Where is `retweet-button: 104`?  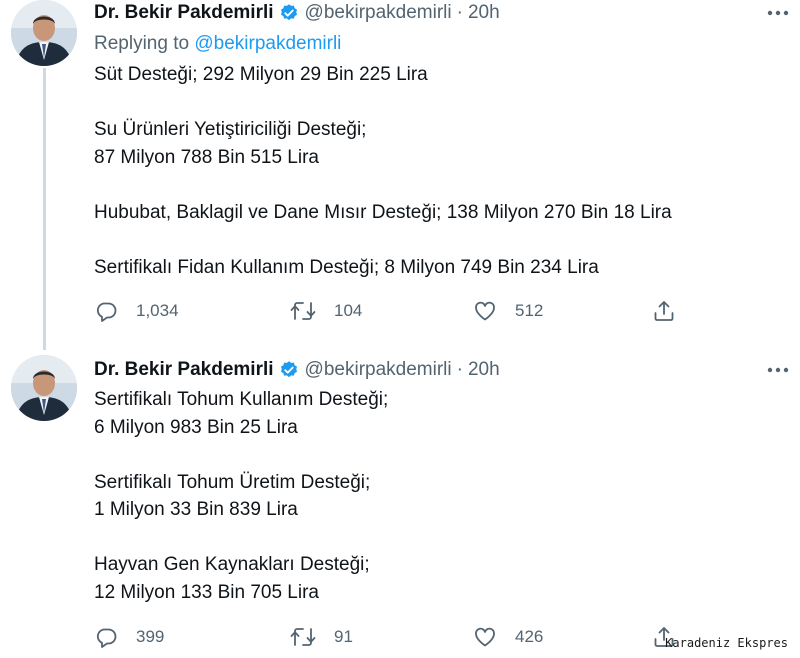
retweet-button: 104 is located at coordinates (326, 311).